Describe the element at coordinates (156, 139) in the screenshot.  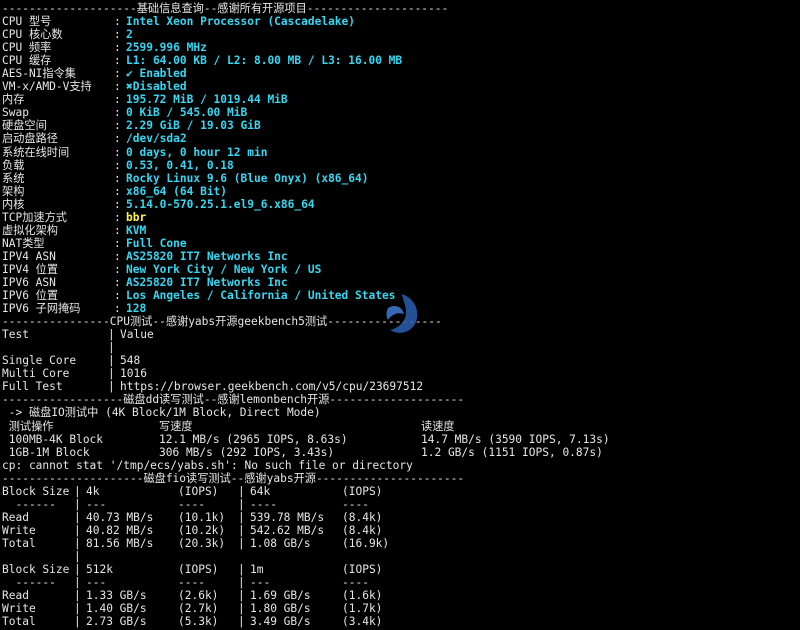
I see `info-value: /dev/sda2` at that location.